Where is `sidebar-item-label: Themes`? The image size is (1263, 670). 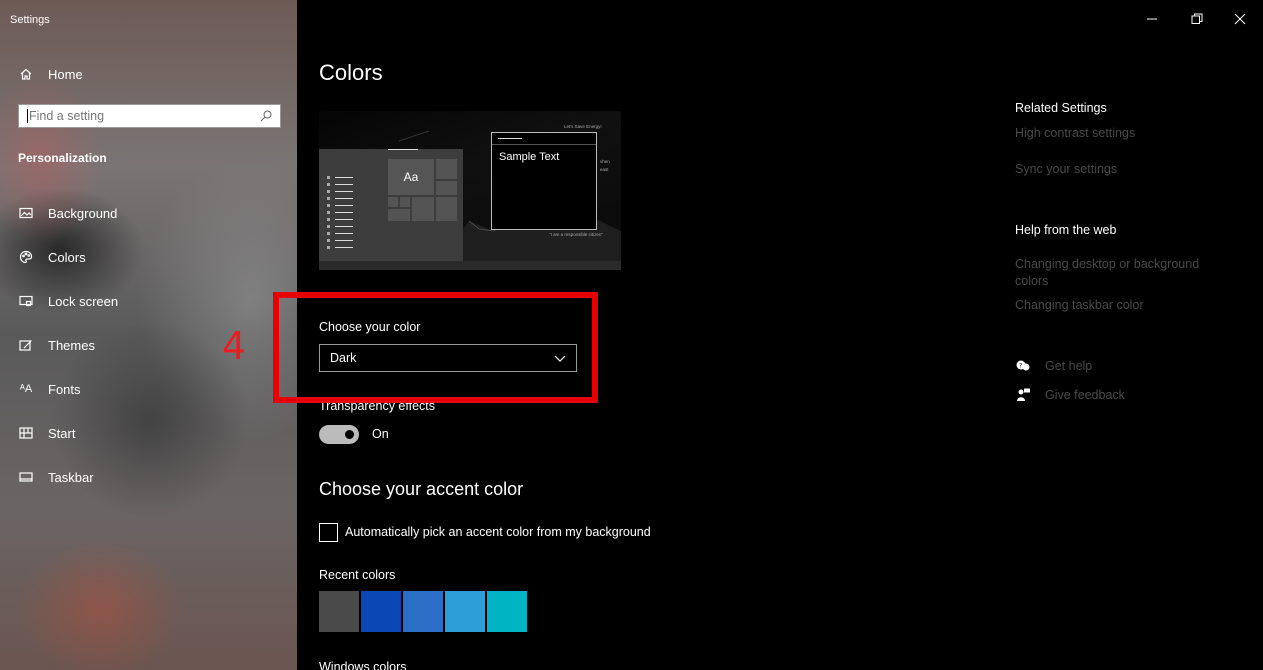
sidebar-item-label: Themes is located at coordinates (71, 345).